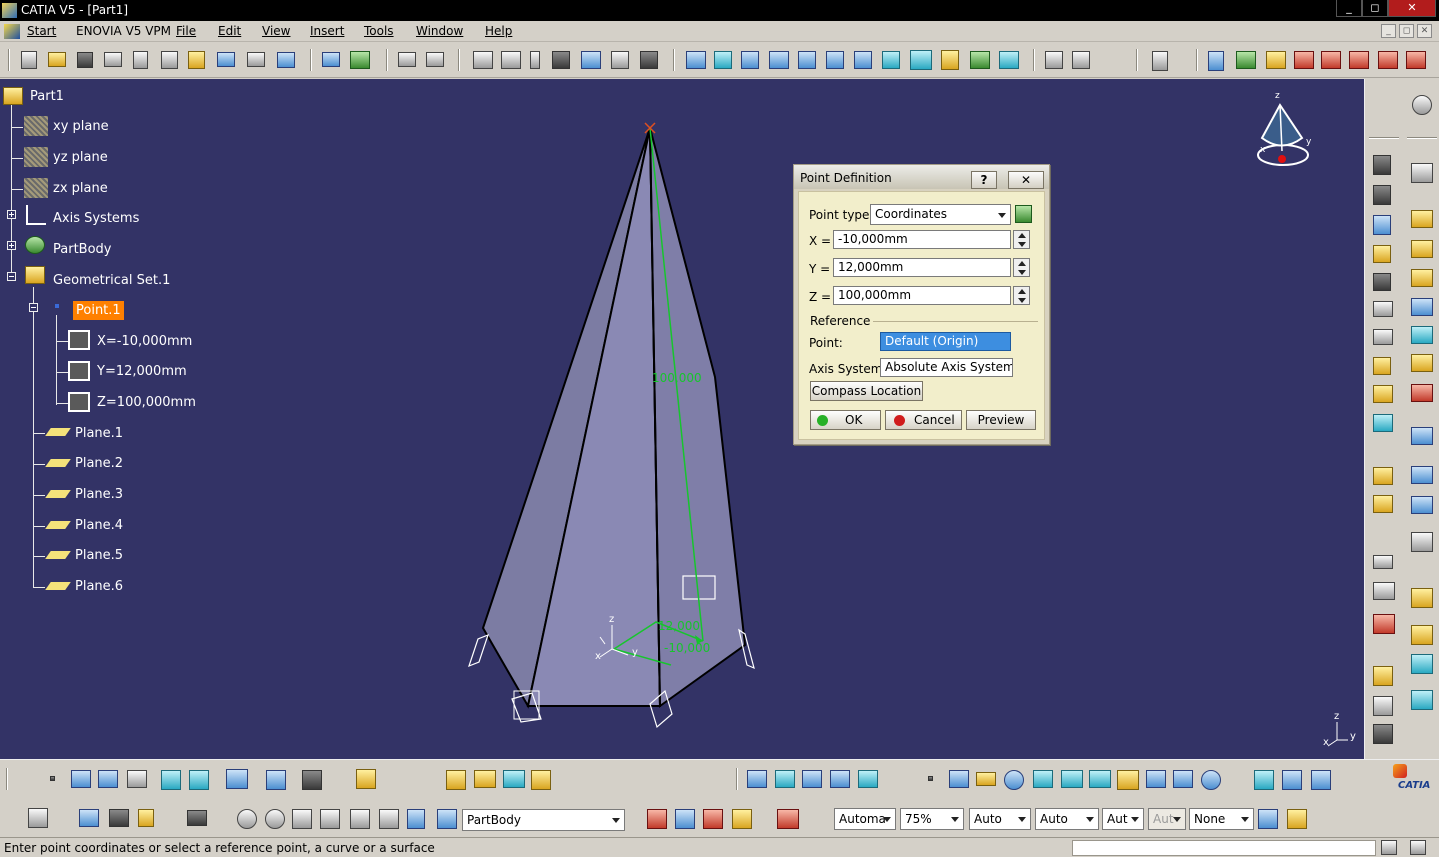  Describe the element at coordinates (456, 780) in the screenshot. I see `part-design-icon` at that location.